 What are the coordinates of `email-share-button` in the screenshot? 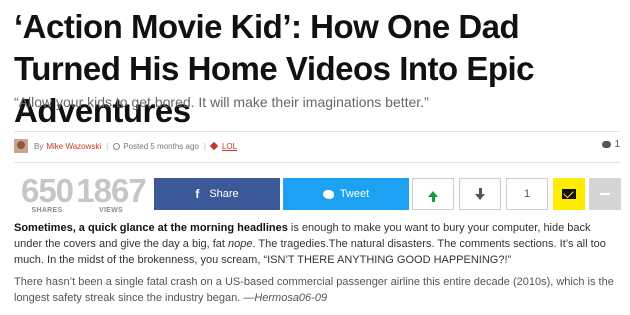 It's located at (569, 194).